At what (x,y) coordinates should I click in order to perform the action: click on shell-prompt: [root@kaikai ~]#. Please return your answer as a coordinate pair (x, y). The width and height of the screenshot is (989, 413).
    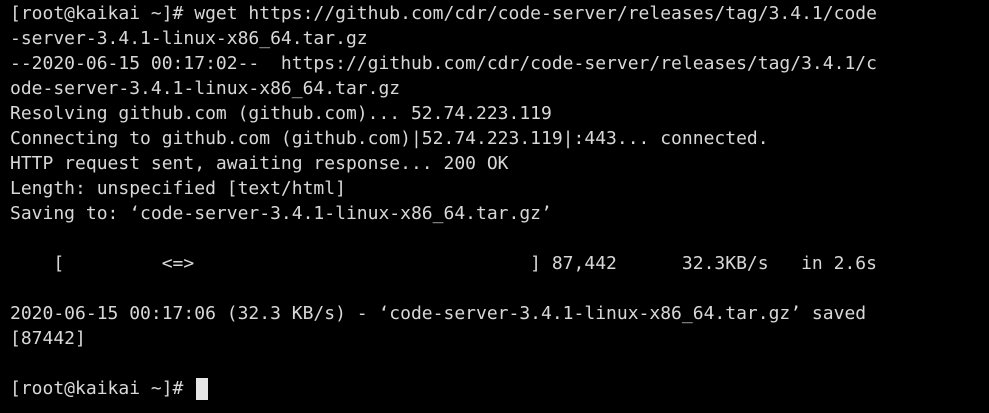
    Looking at the image, I should click on (97, 388).